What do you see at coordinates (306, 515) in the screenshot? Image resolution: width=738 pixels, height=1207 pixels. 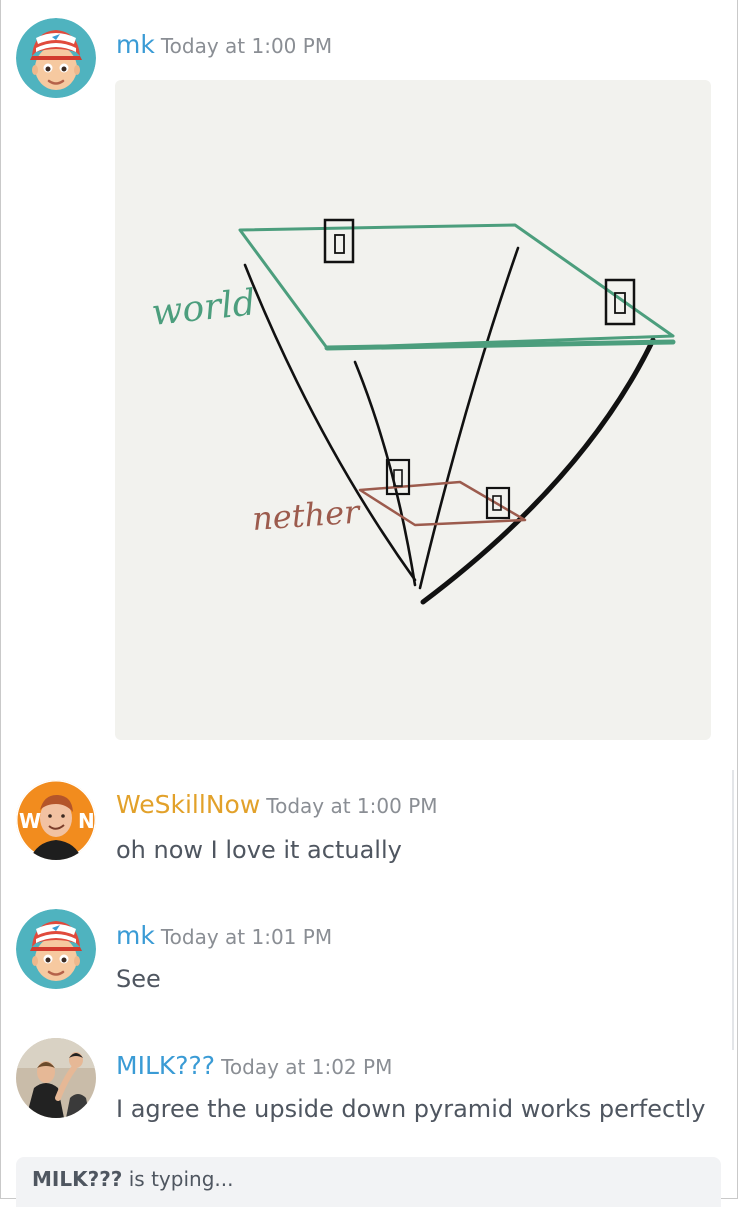 I see `label-nether: nether` at bounding box center [306, 515].